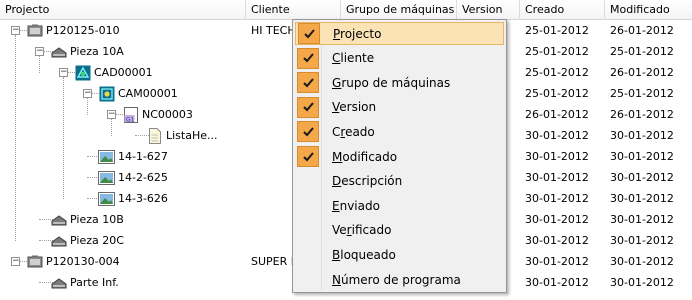 The image size is (692, 300). Describe the element at coordinates (73, 261) in the screenshot. I see `tree-node: P120130-004` at that location.